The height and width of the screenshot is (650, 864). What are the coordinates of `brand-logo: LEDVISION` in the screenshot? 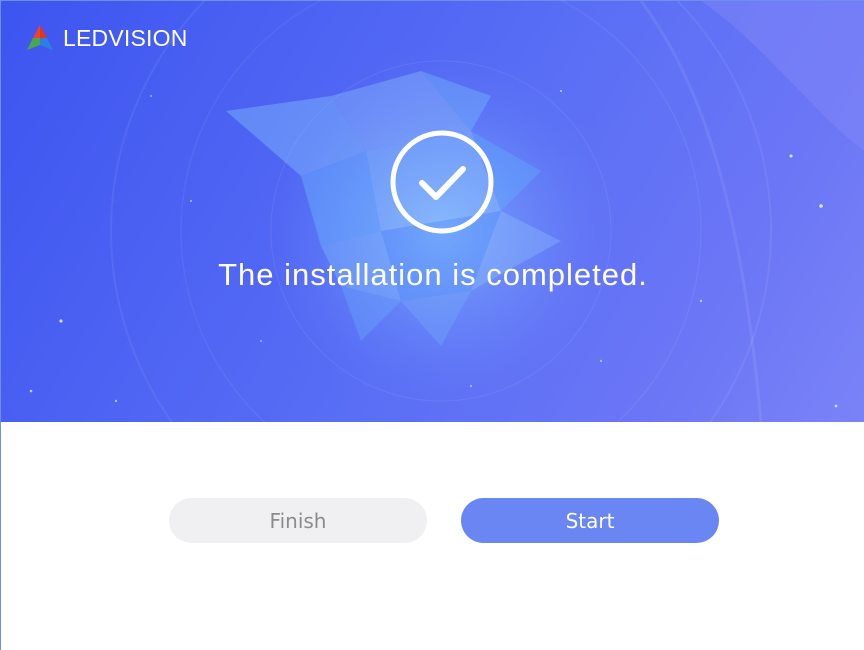 It's located at (106, 38).